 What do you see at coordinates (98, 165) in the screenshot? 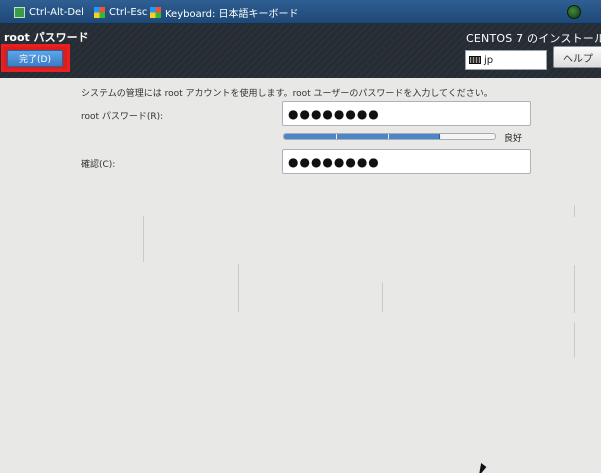
I see `confirm-password-label: 確認(C):` at bounding box center [98, 165].